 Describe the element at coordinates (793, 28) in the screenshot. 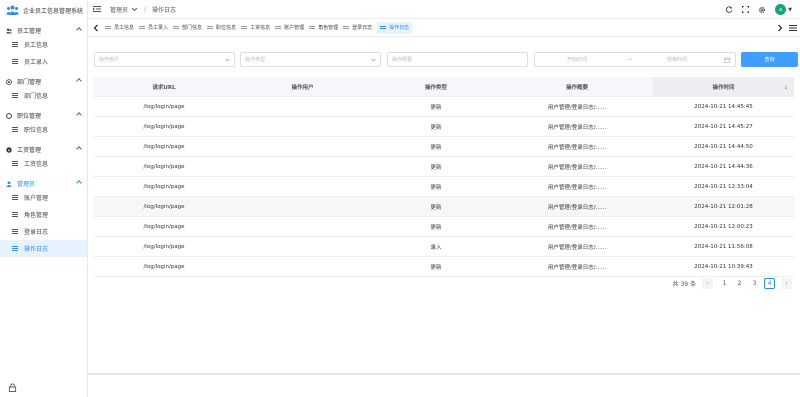

I see `tabs-menu-icon` at that location.